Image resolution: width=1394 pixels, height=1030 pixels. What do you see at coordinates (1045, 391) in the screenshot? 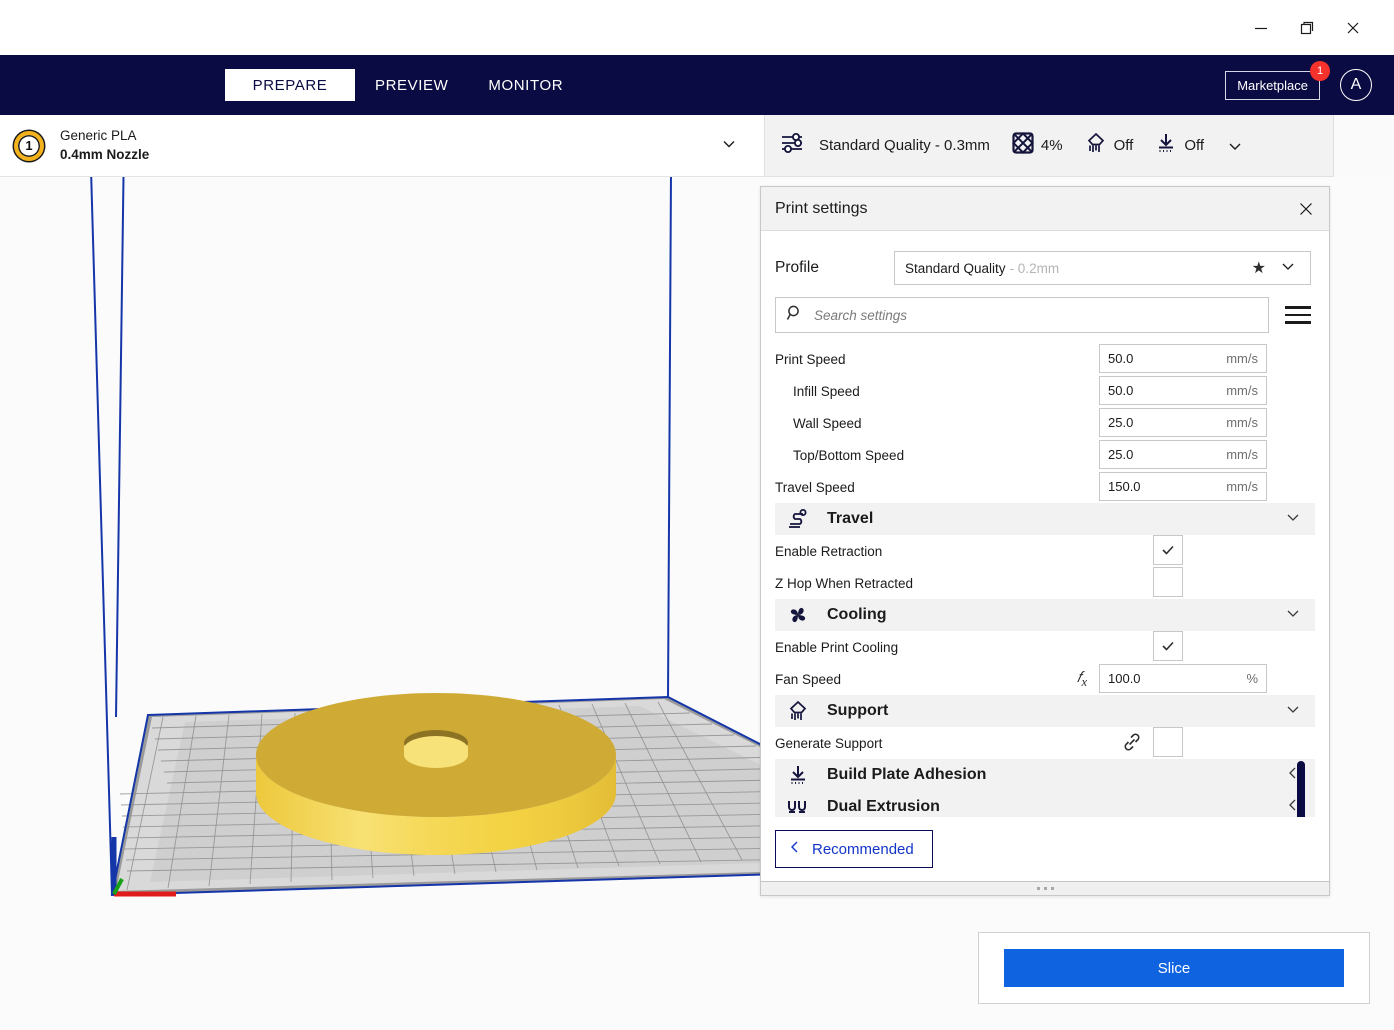
I see `setting-row-infill-speed: Infill Speed 50.0 mm/s` at bounding box center [1045, 391].